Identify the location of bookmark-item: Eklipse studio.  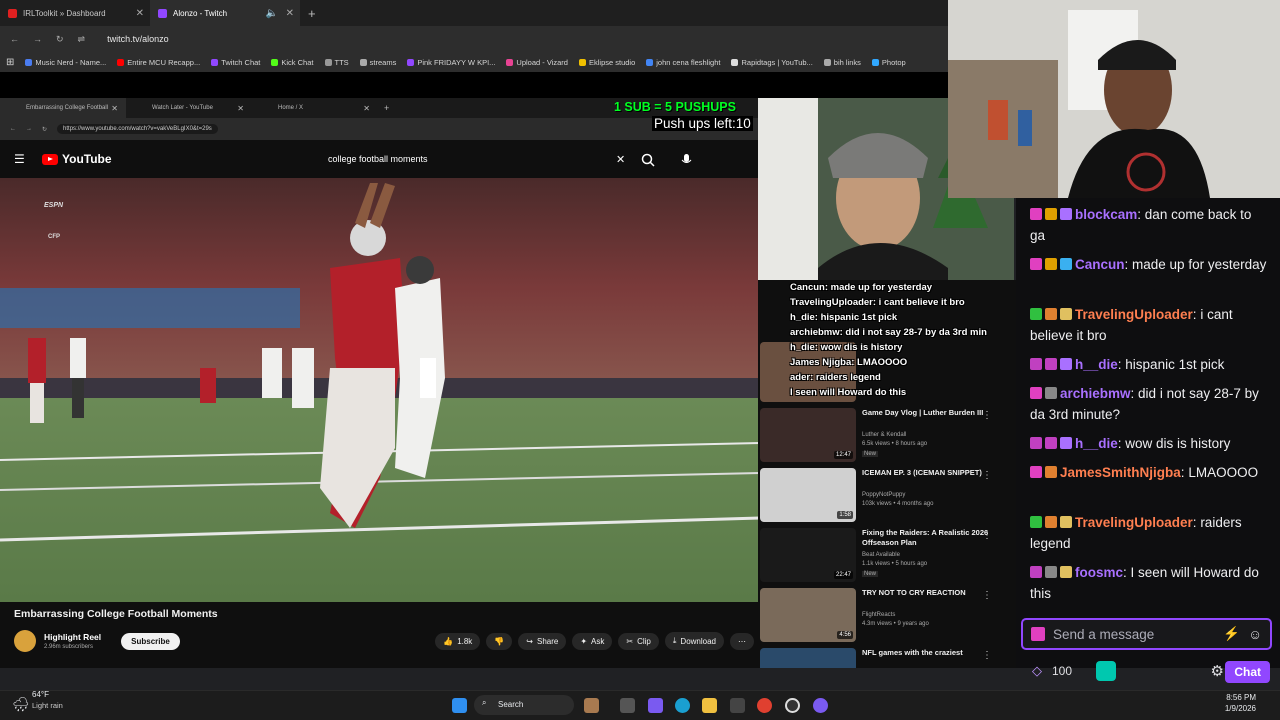
(606, 62).